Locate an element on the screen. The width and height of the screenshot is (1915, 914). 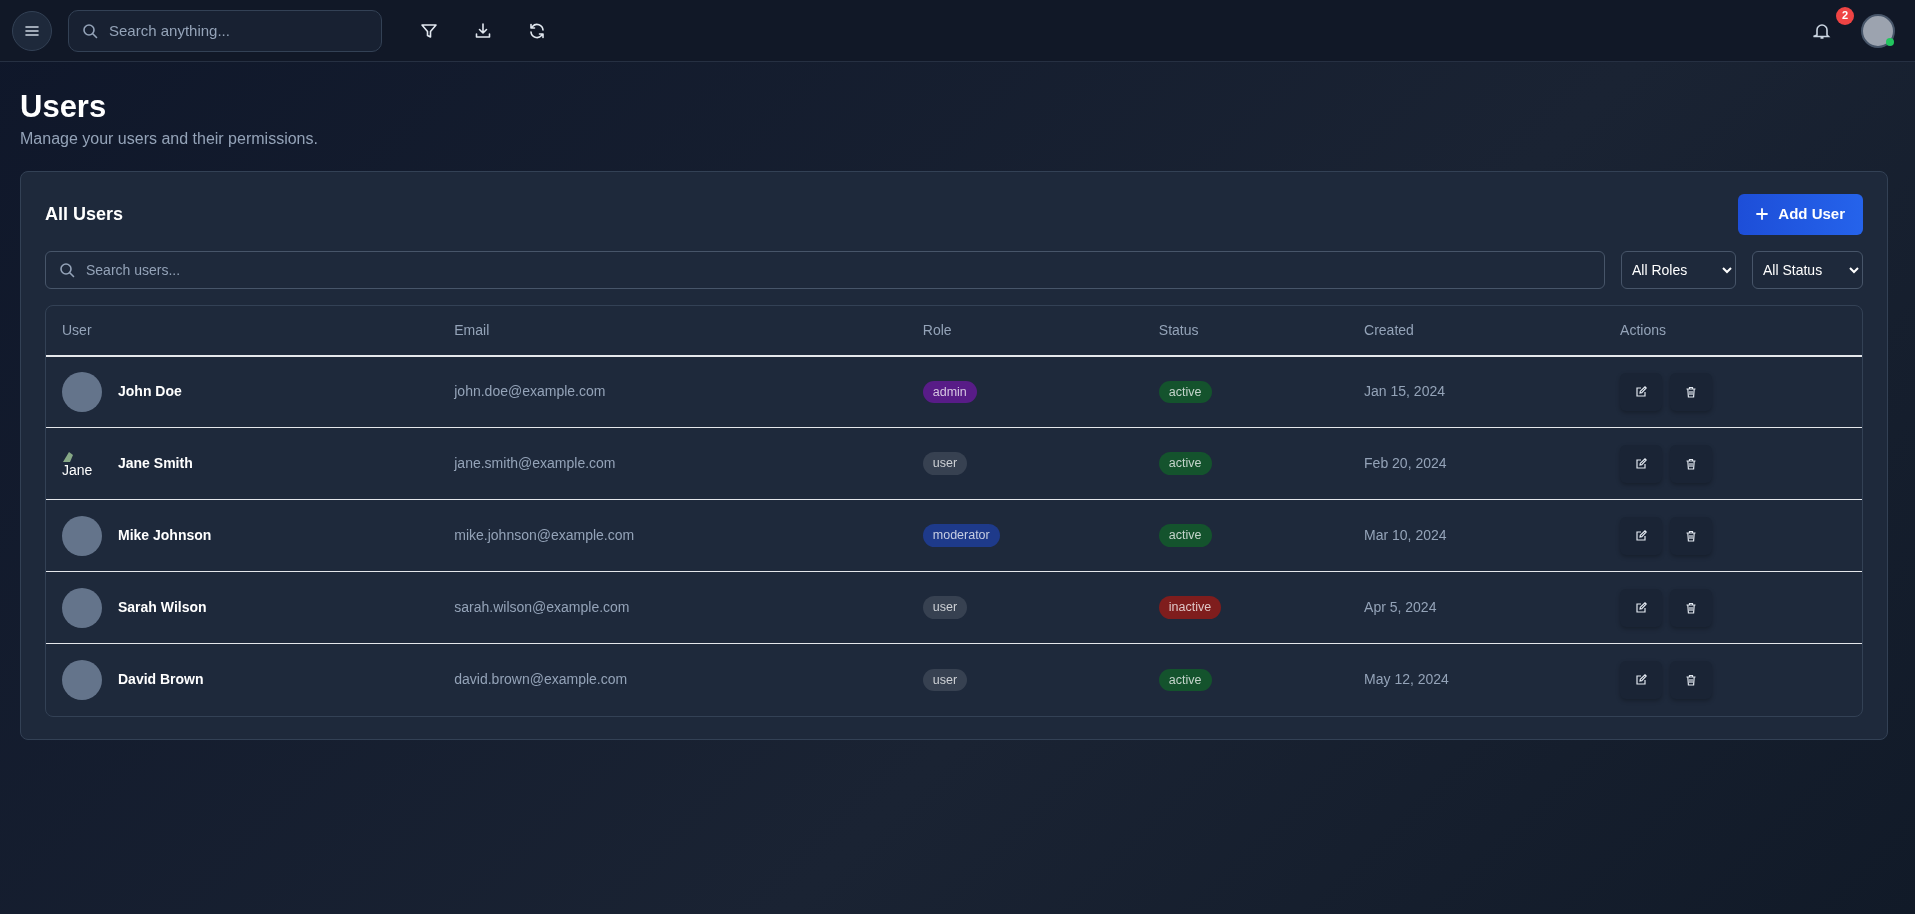
created-date: Feb 20, 2024 is located at coordinates (1405, 463).